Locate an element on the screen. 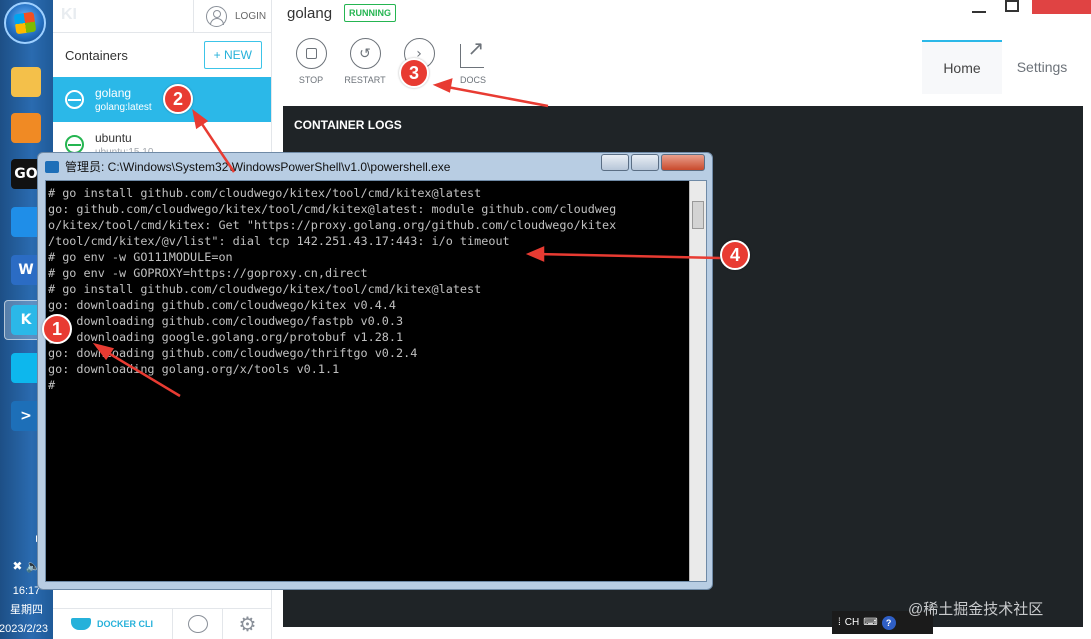  help-icon: ? is located at coordinates (888, 622).